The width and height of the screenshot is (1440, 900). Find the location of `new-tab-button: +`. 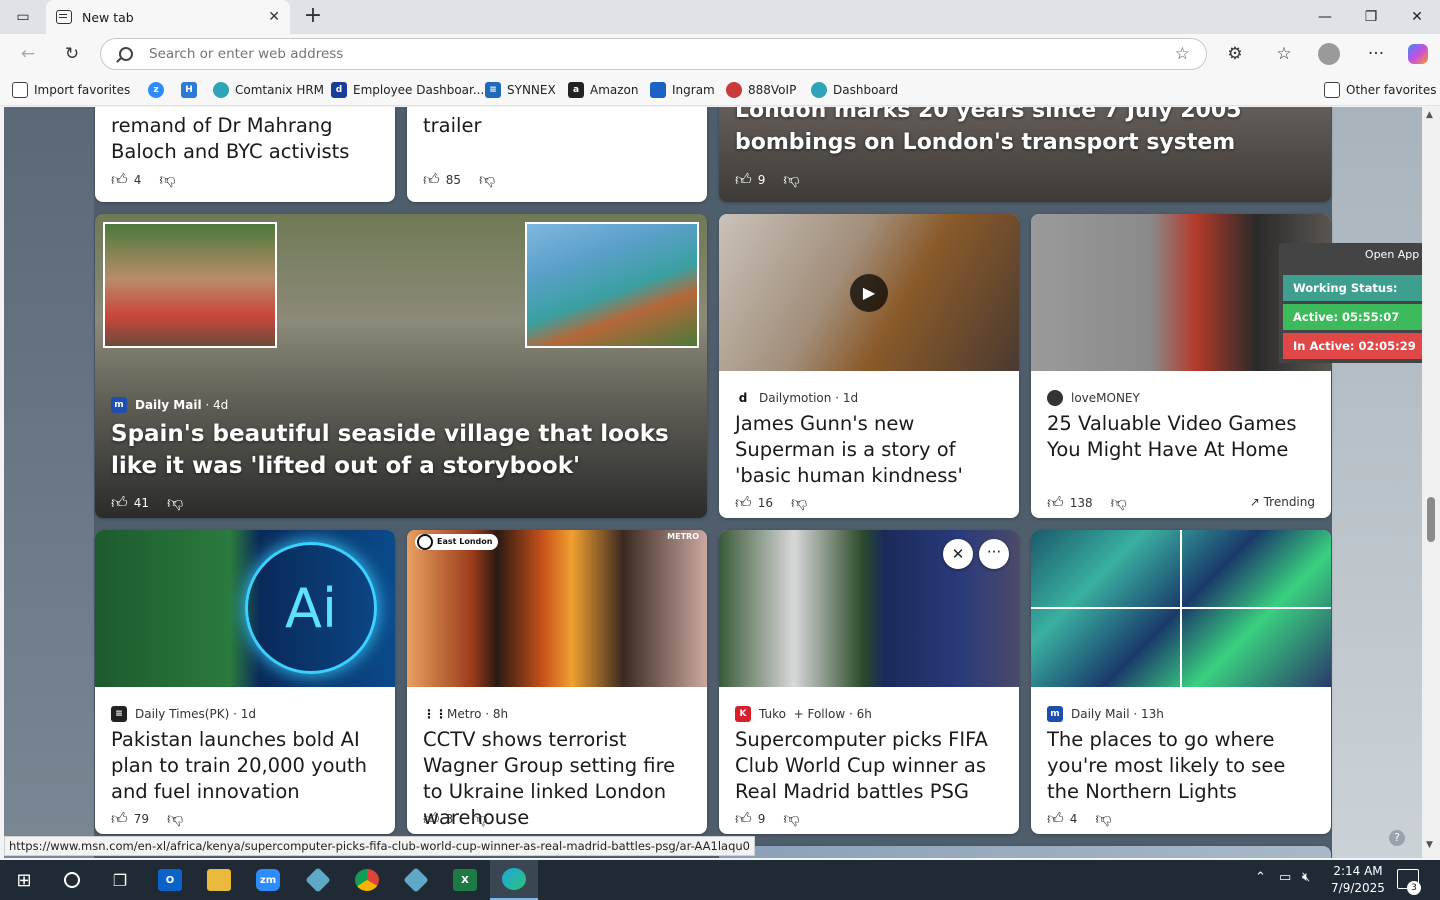

new-tab-button: + is located at coordinates (313, 17).